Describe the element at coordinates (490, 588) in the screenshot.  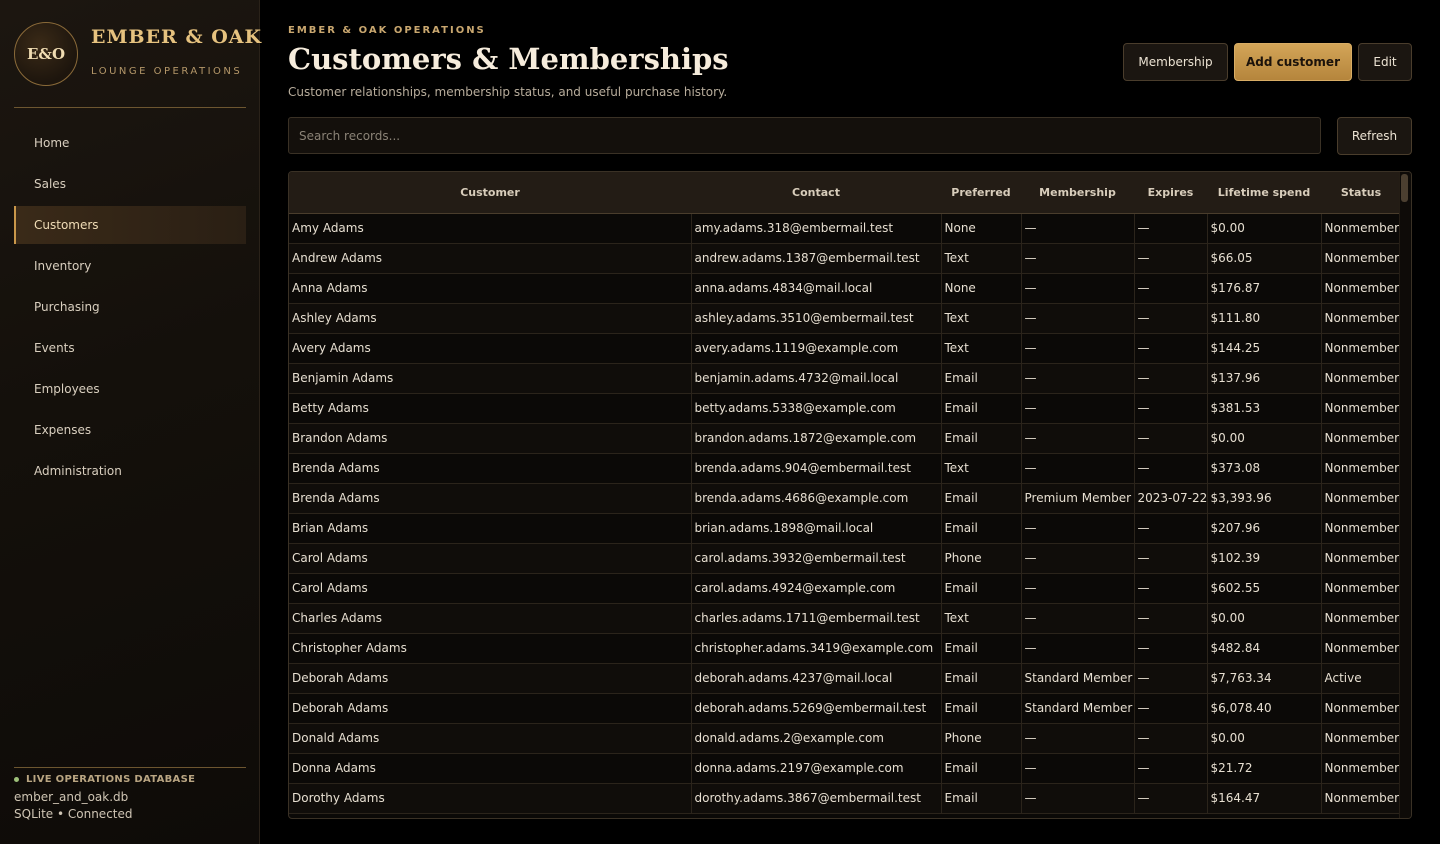
I see `table-cell-customer: Carol Adams` at that location.